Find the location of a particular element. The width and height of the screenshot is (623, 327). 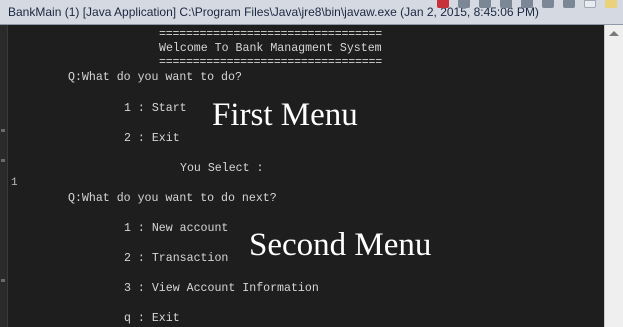

maximize-icon is located at coordinates (611, 4).